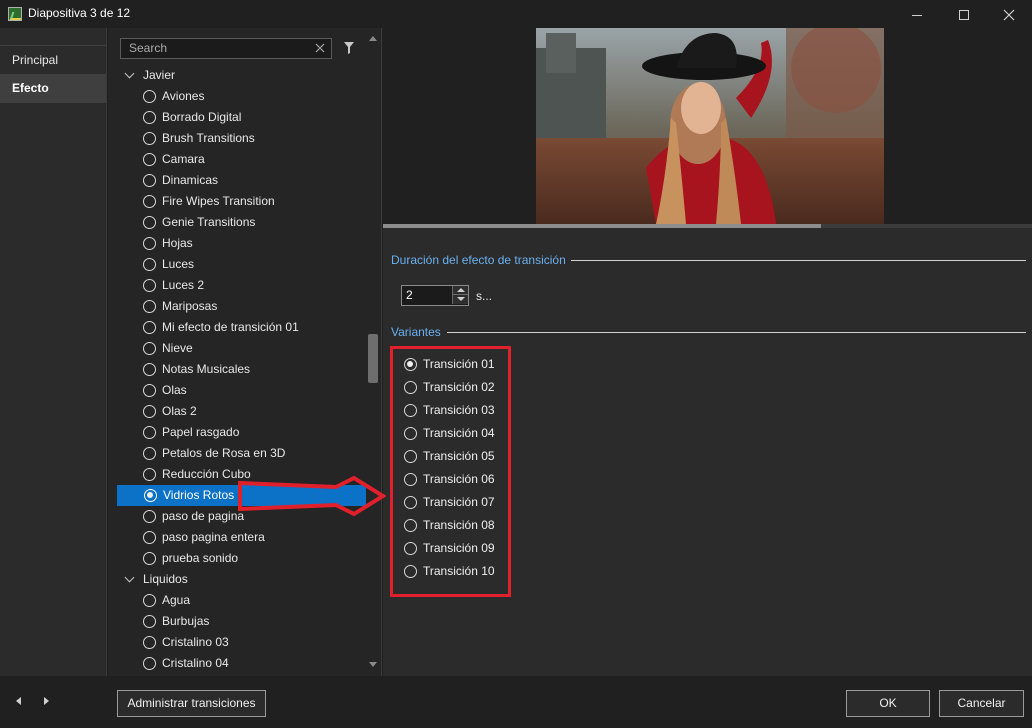 This screenshot has height=728, width=1032. I want to click on tree-item: Olas, so click(241, 390).